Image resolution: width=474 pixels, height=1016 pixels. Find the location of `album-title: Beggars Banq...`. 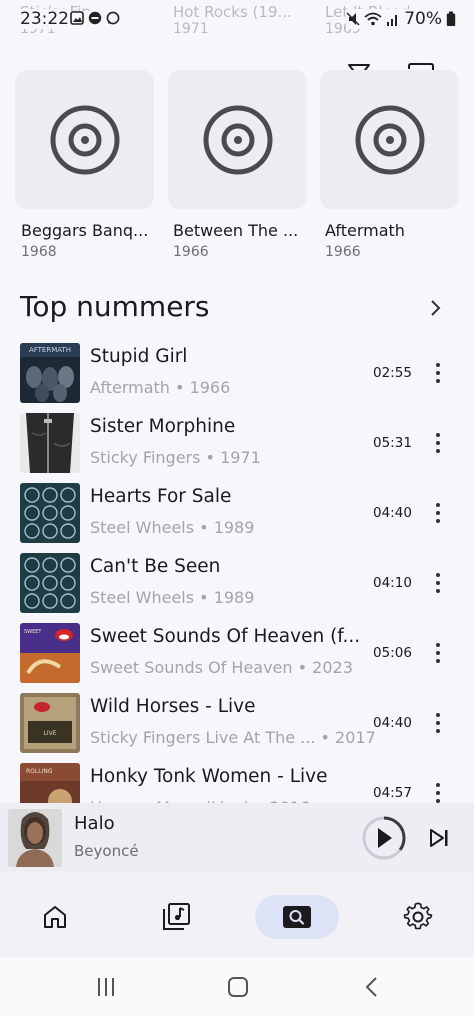

album-title: Beggars Banq... is located at coordinates (85, 230).